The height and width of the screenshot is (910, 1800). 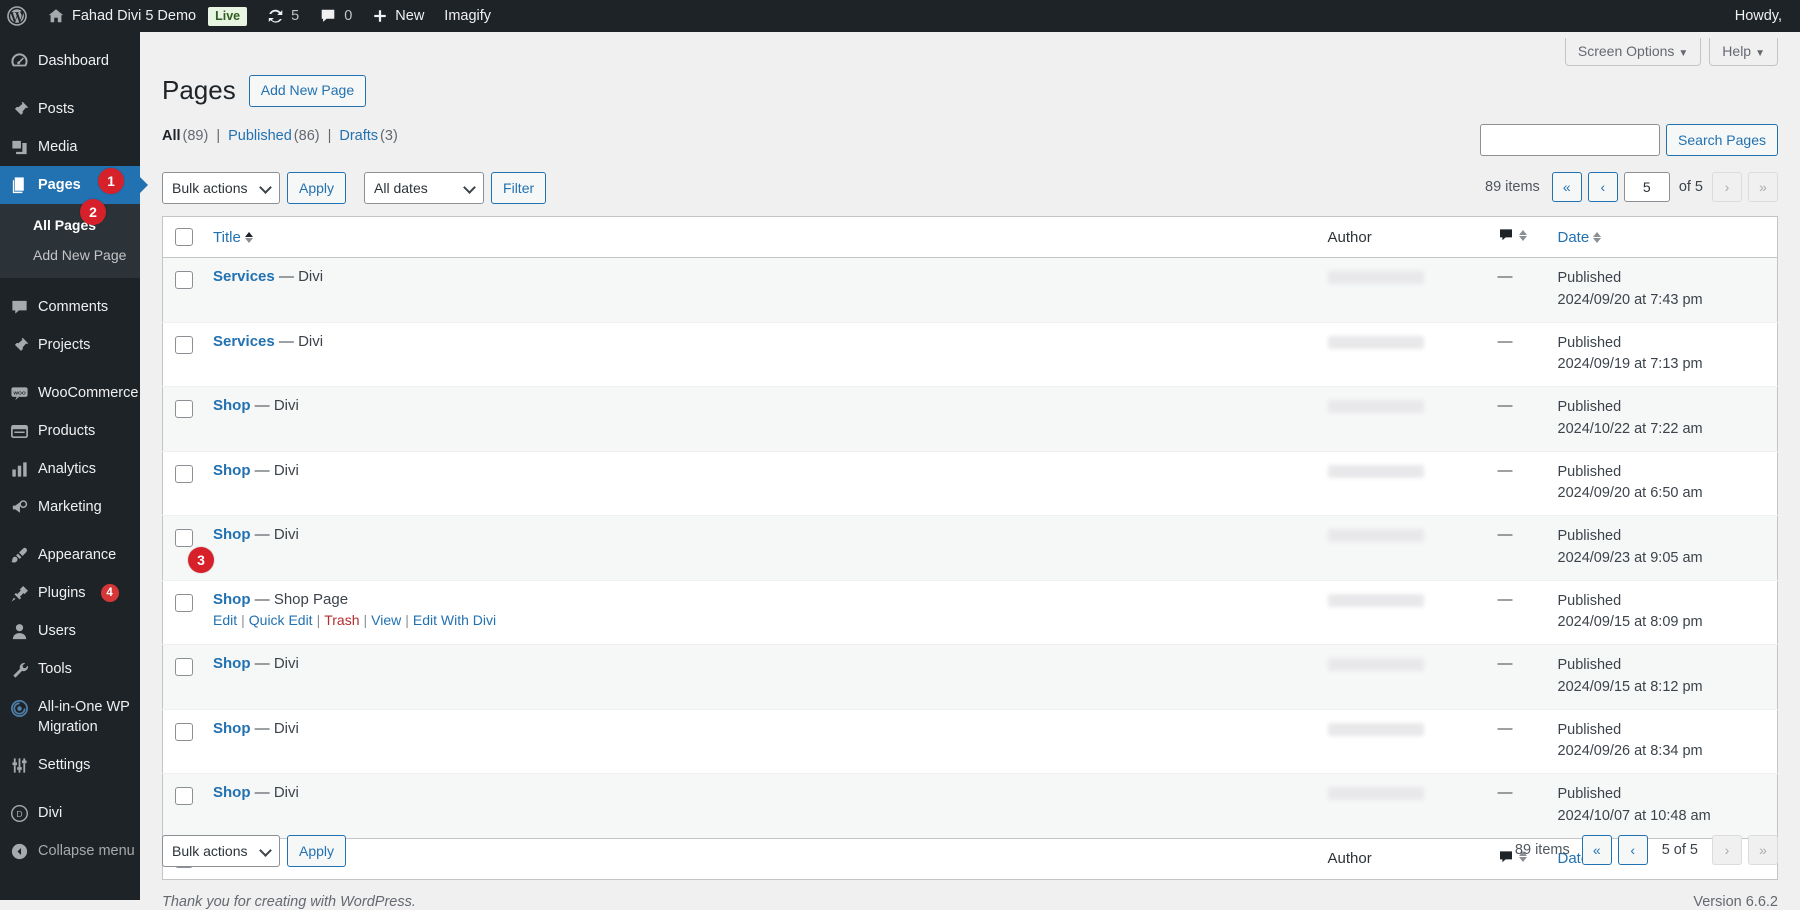 What do you see at coordinates (1632, 850) in the screenshot?
I see `prev-page-button-bottom: ‹` at bounding box center [1632, 850].